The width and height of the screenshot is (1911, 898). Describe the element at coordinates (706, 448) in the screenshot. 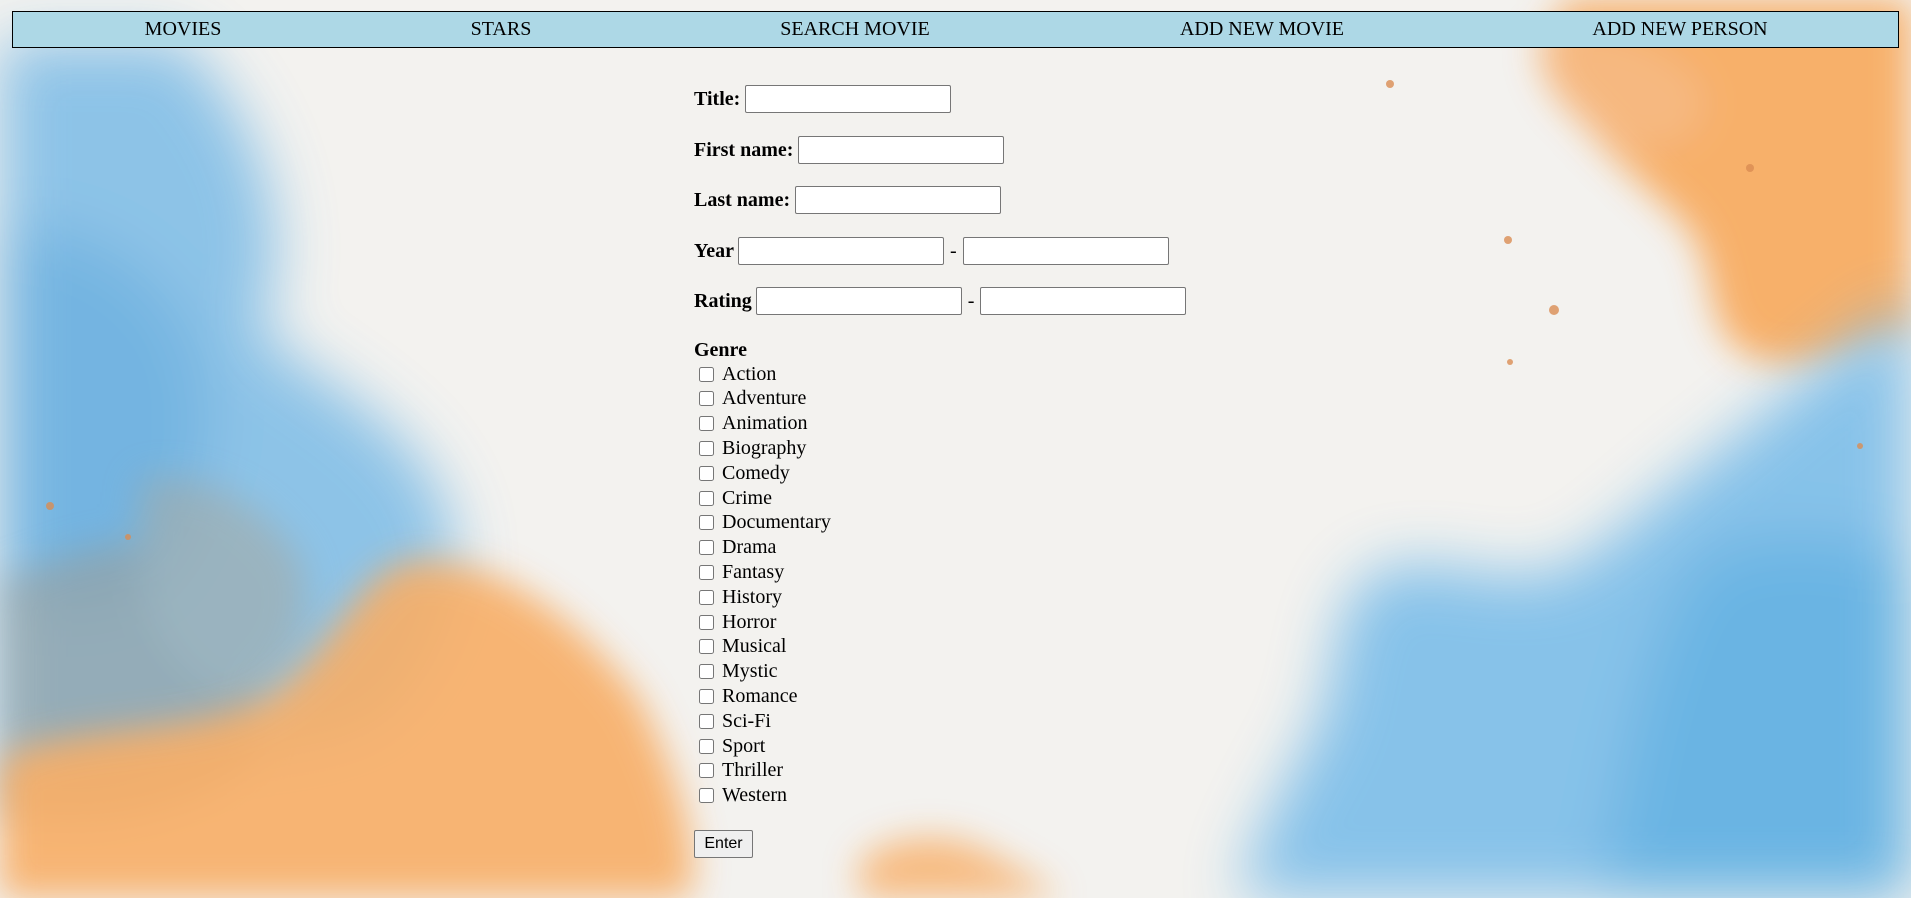

I see `genre-checkbox-biography` at that location.